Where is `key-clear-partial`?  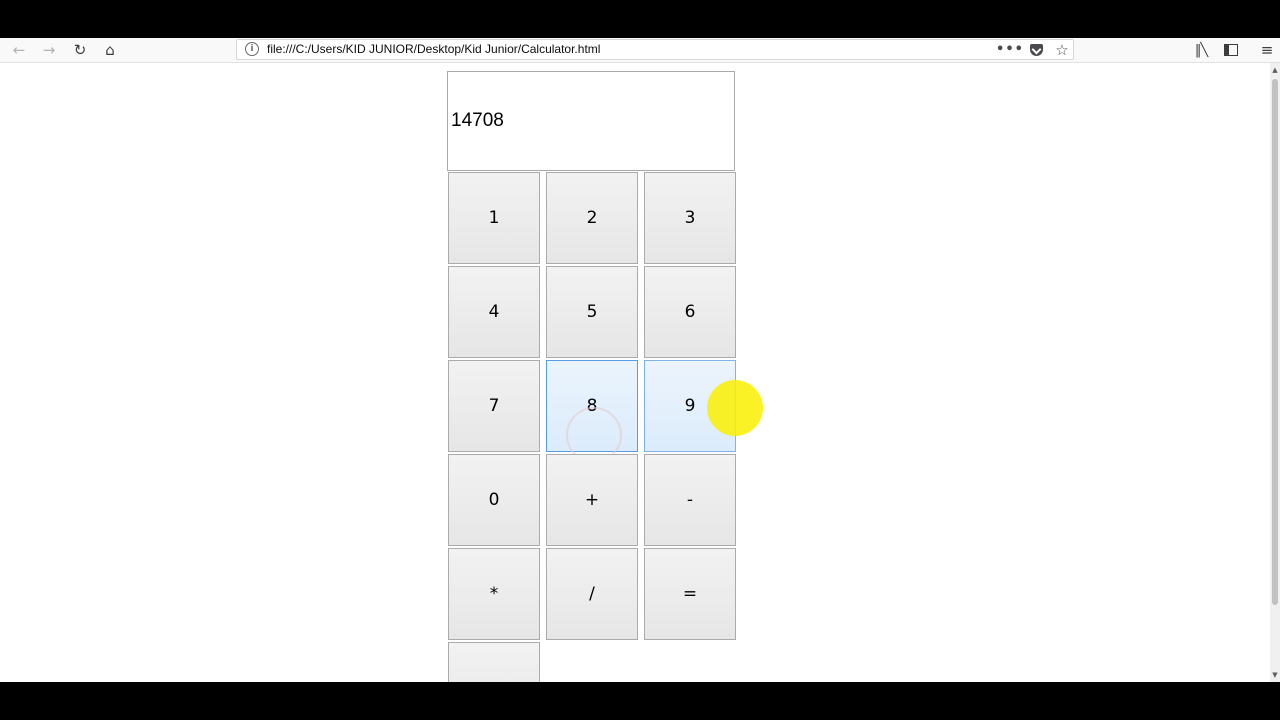 key-clear-partial is located at coordinates (494, 662).